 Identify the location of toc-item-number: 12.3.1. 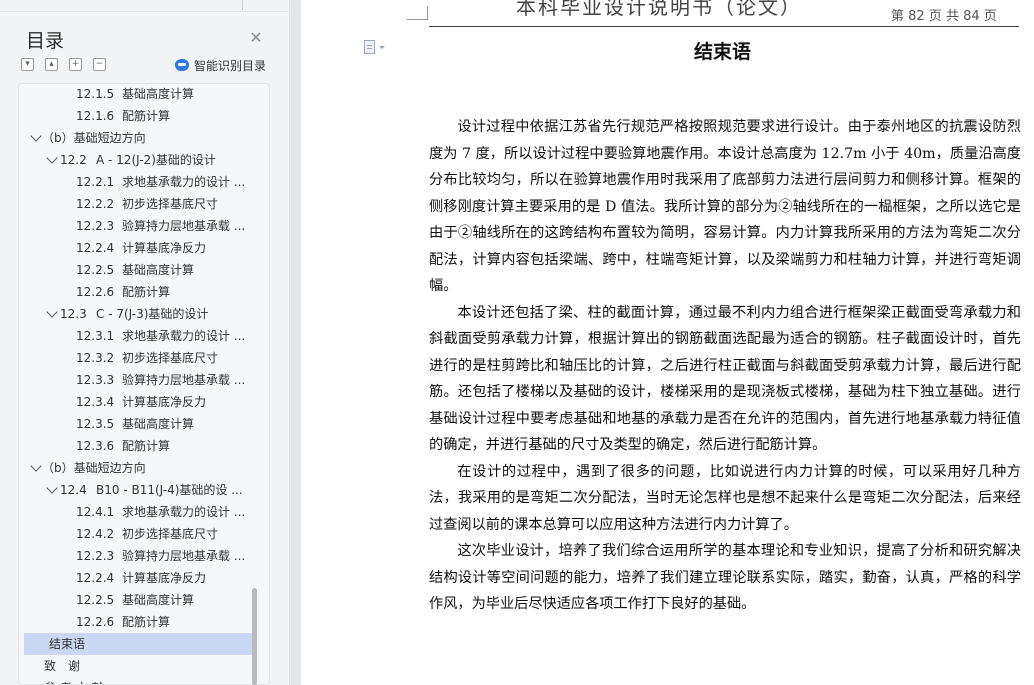
(95, 336).